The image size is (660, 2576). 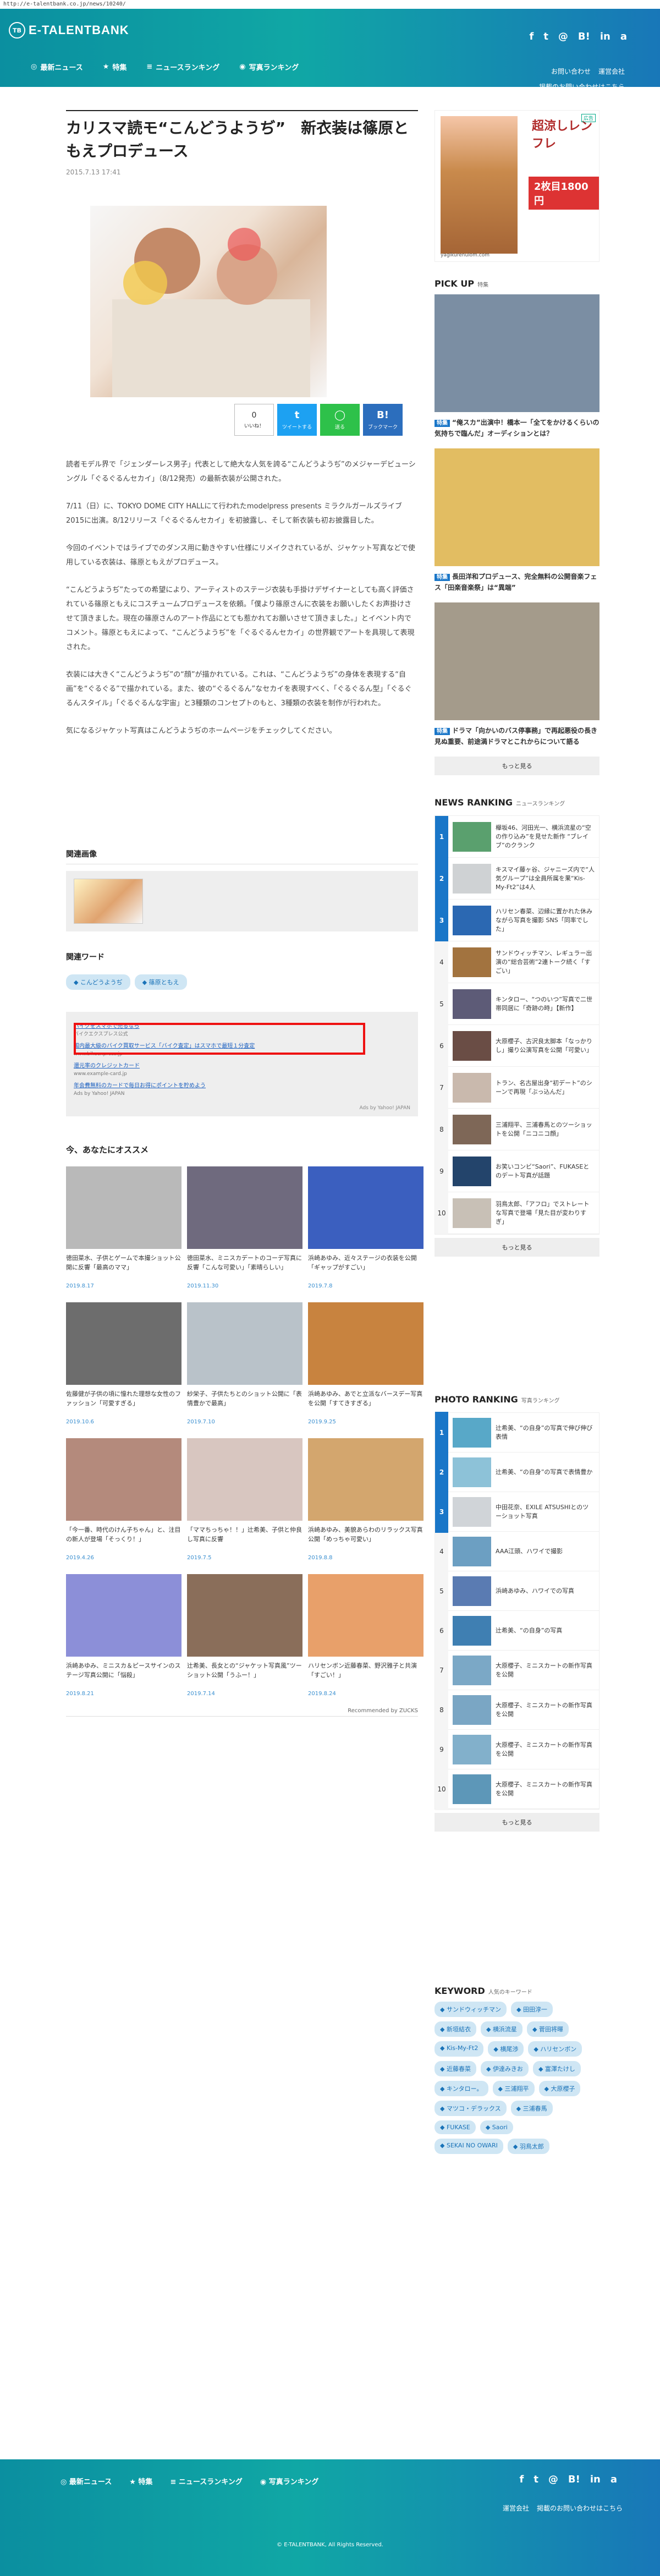 What do you see at coordinates (140, 2481) in the screenshot?
I see `footer-nav-features: ★ 特集` at bounding box center [140, 2481].